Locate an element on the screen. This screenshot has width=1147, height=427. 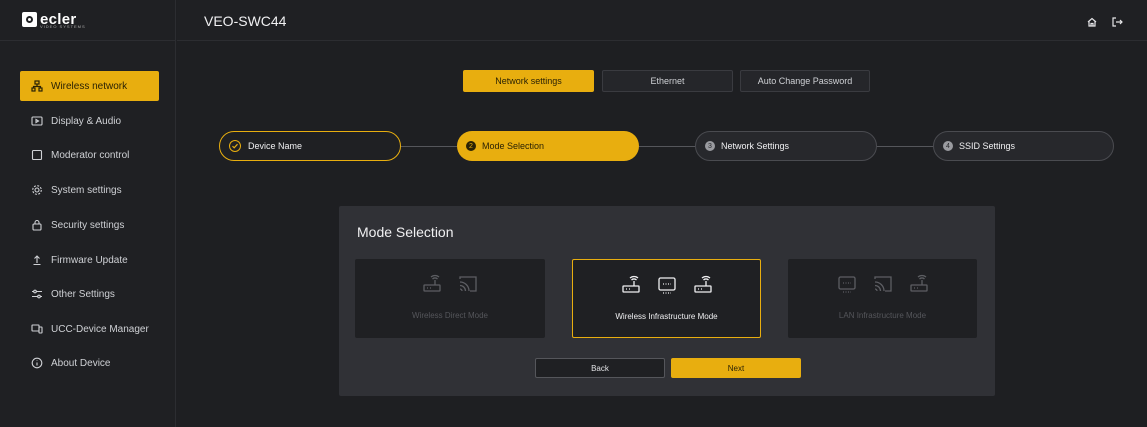
logout-icon is located at coordinates (1117, 21).